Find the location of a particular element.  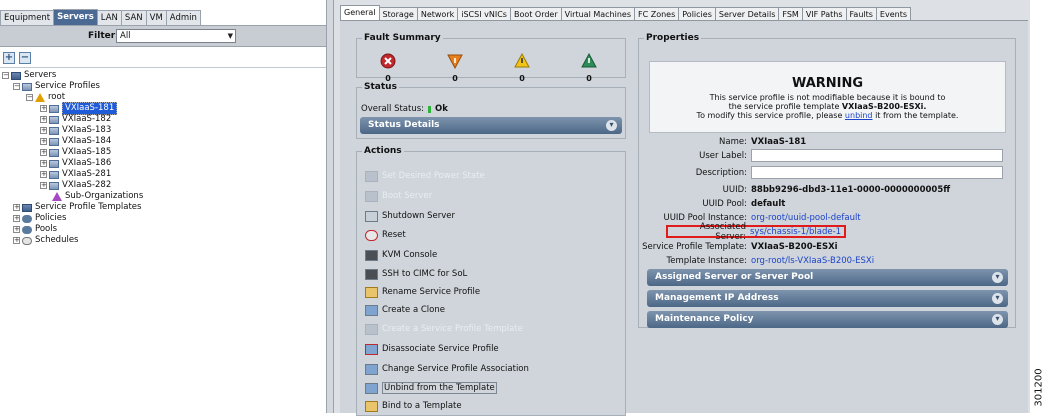

change-association-action: Change Service Profile Association is located at coordinates (447, 369).